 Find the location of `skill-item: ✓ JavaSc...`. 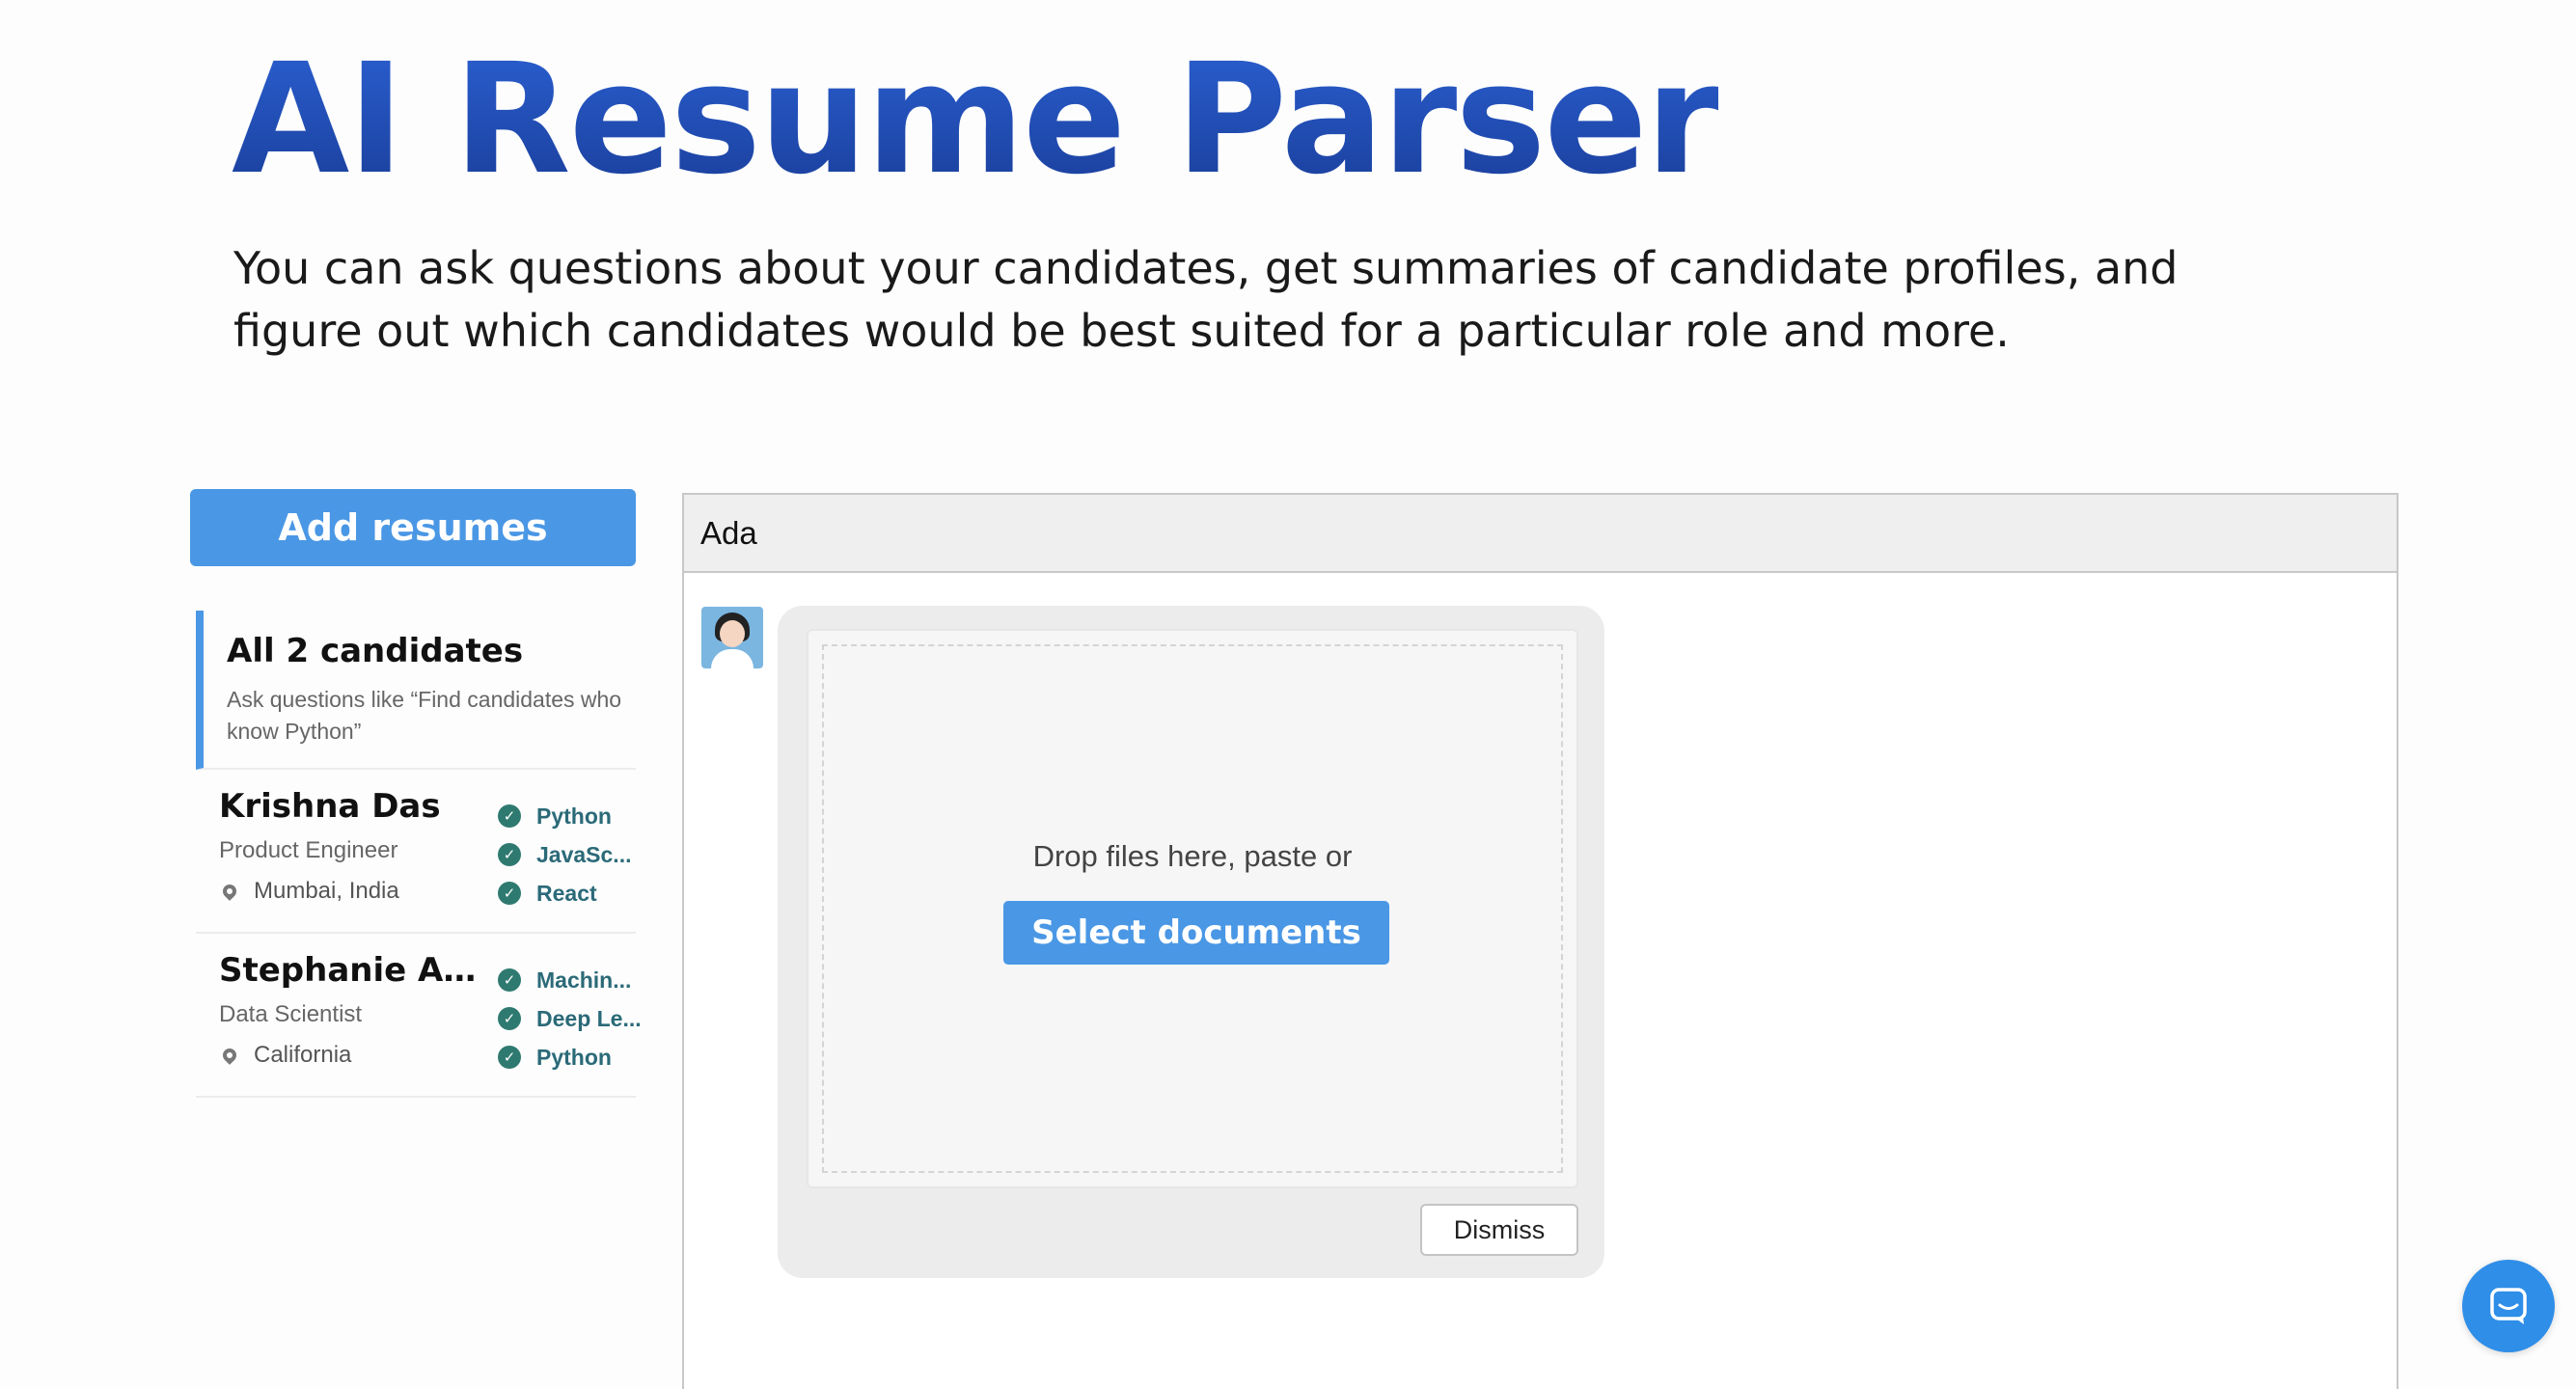

skill-item: ✓ JavaSc... is located at coordinates (575, 855).